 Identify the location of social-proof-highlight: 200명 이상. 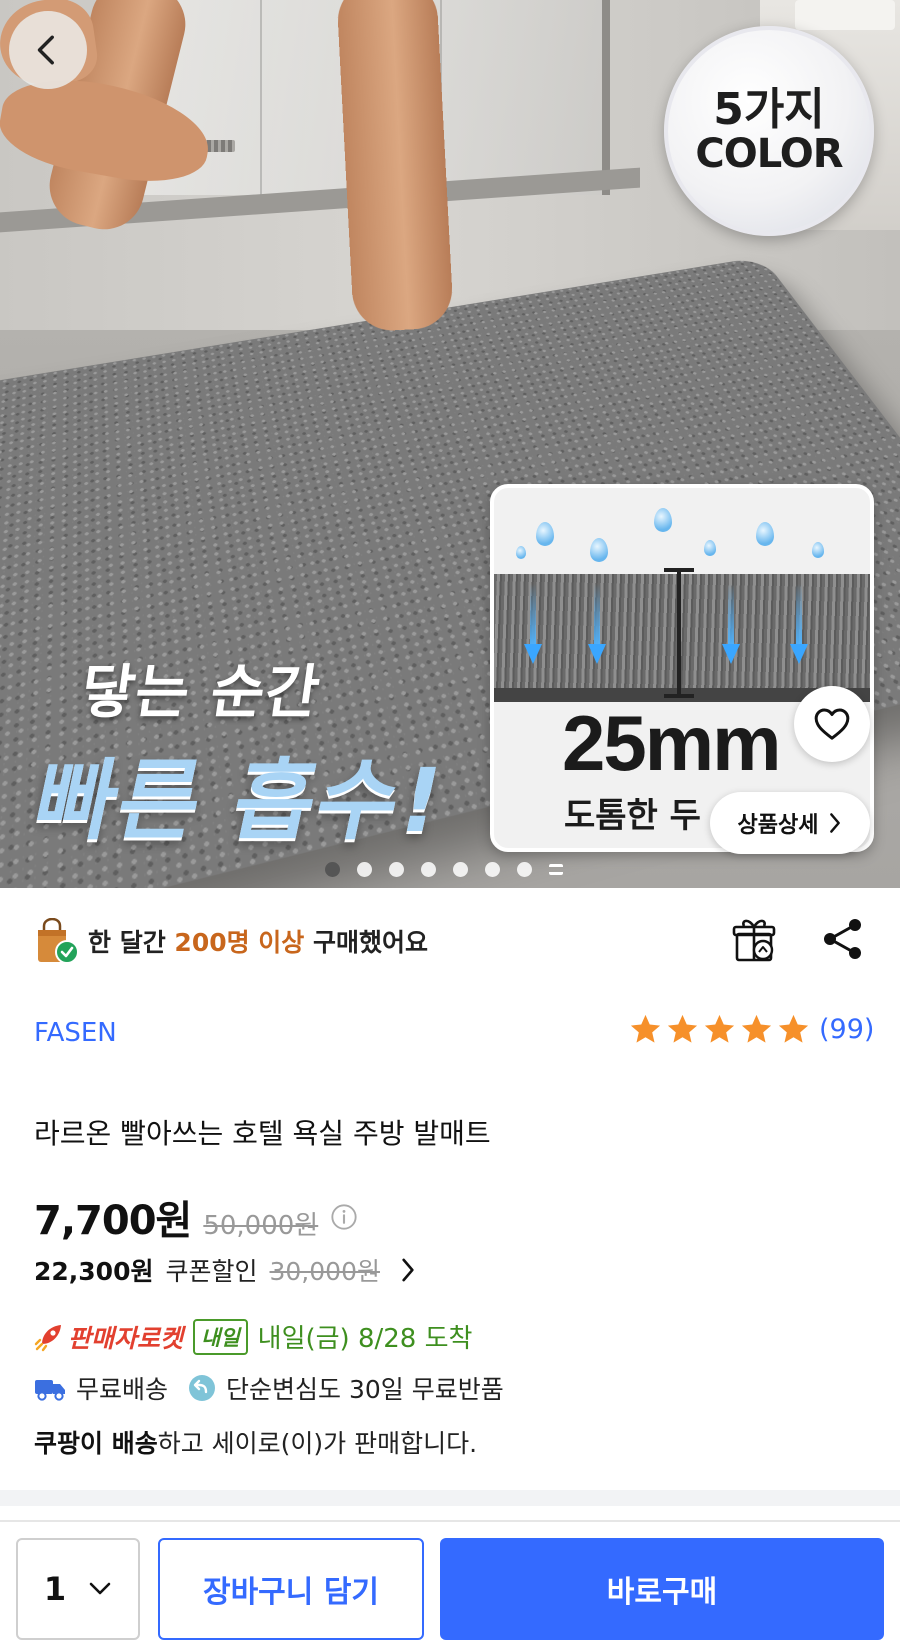
(239, 942).